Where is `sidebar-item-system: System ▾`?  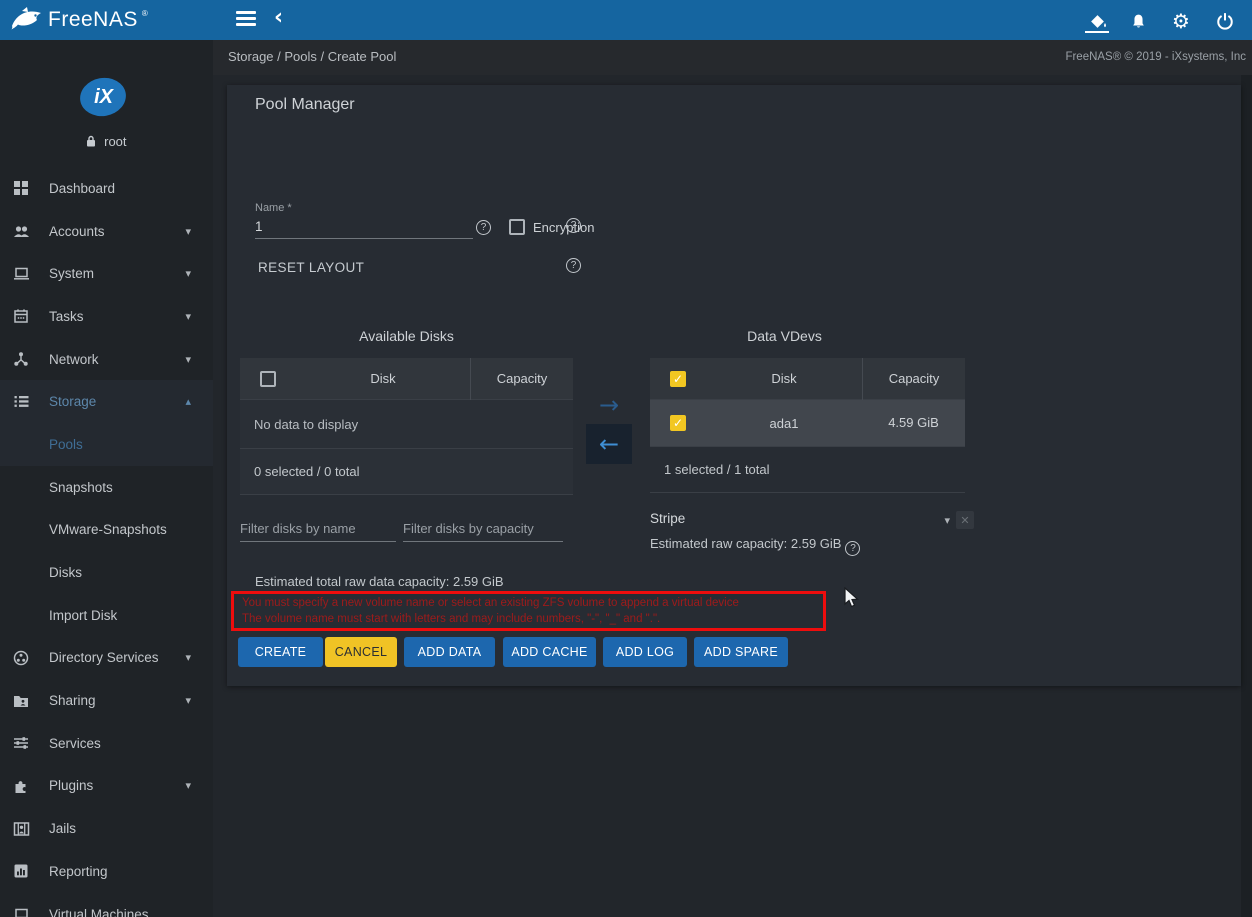 sidebar-item-system: System ▾ is located at coordinates (106, 273).